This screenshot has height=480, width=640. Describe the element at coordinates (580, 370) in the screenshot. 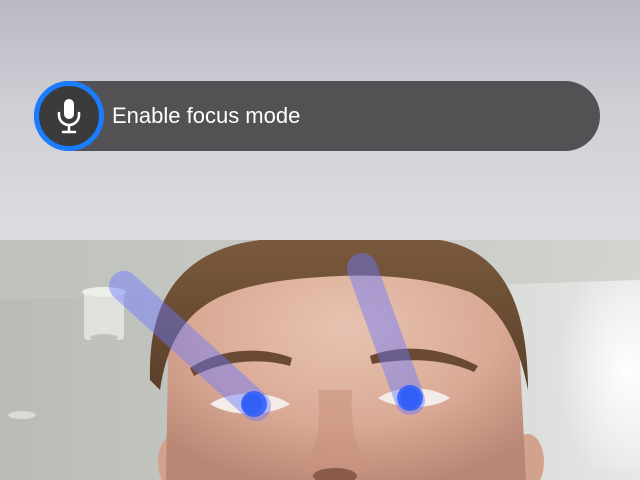

I see `window-light` at that location.